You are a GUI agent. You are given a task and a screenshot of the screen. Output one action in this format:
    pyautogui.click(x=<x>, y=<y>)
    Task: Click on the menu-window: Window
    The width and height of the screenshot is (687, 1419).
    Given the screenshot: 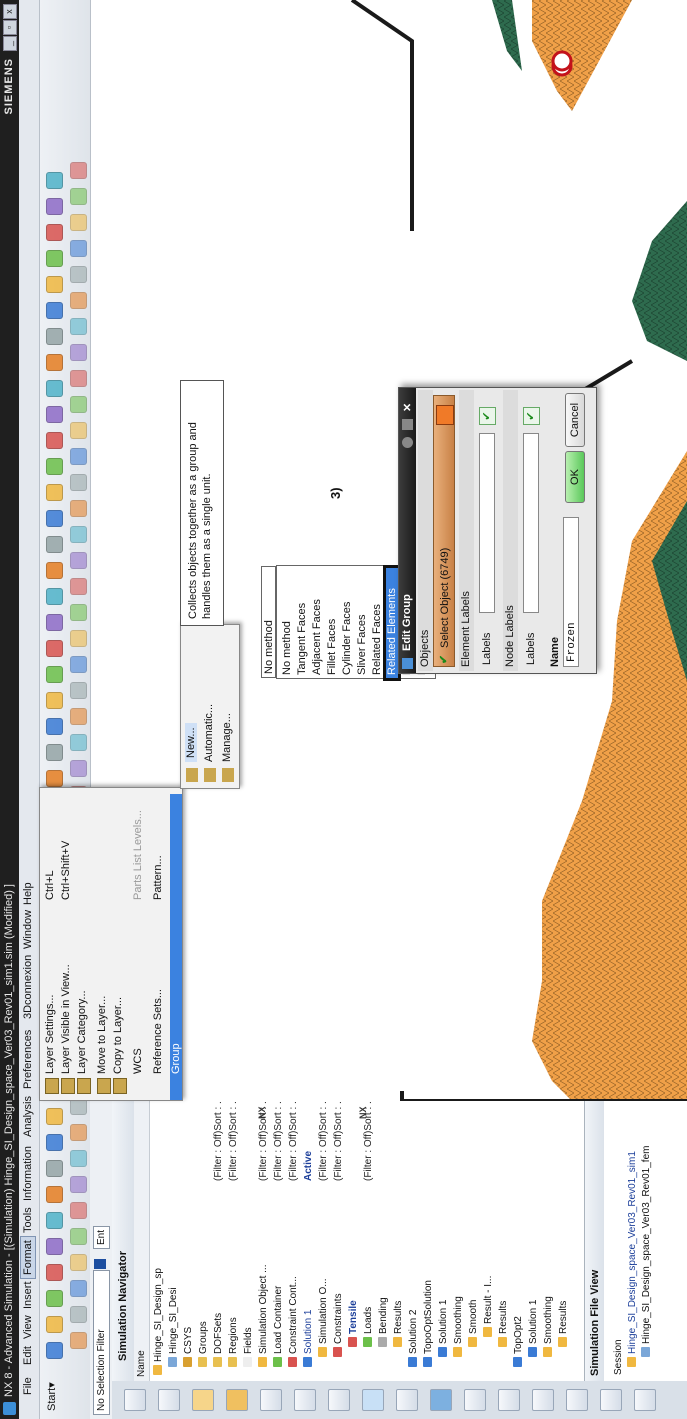 What is the action you would take?
    pyautogui.click(x=28, y=929)
    